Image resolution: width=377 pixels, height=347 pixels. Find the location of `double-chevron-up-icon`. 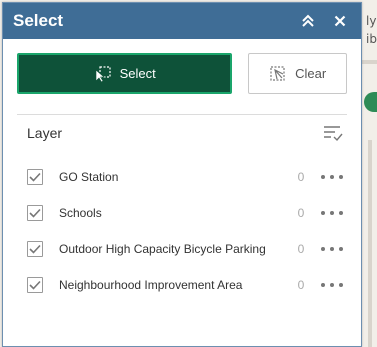

double-chevron-up-icon is located at coordinates (308, 20).